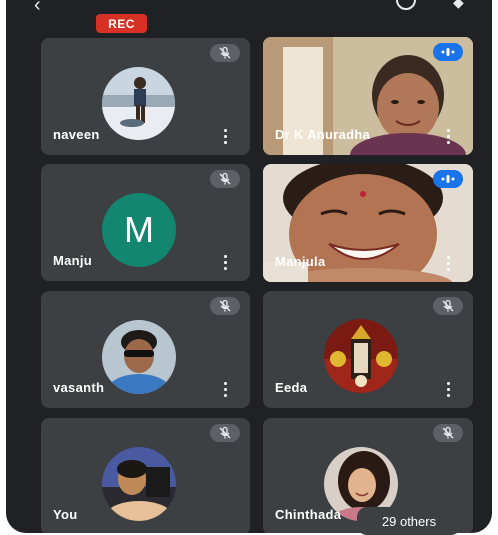  Describe the element at coordinates (291, 387) in the screenshot. I see `participant-name: Eeda` at that location.